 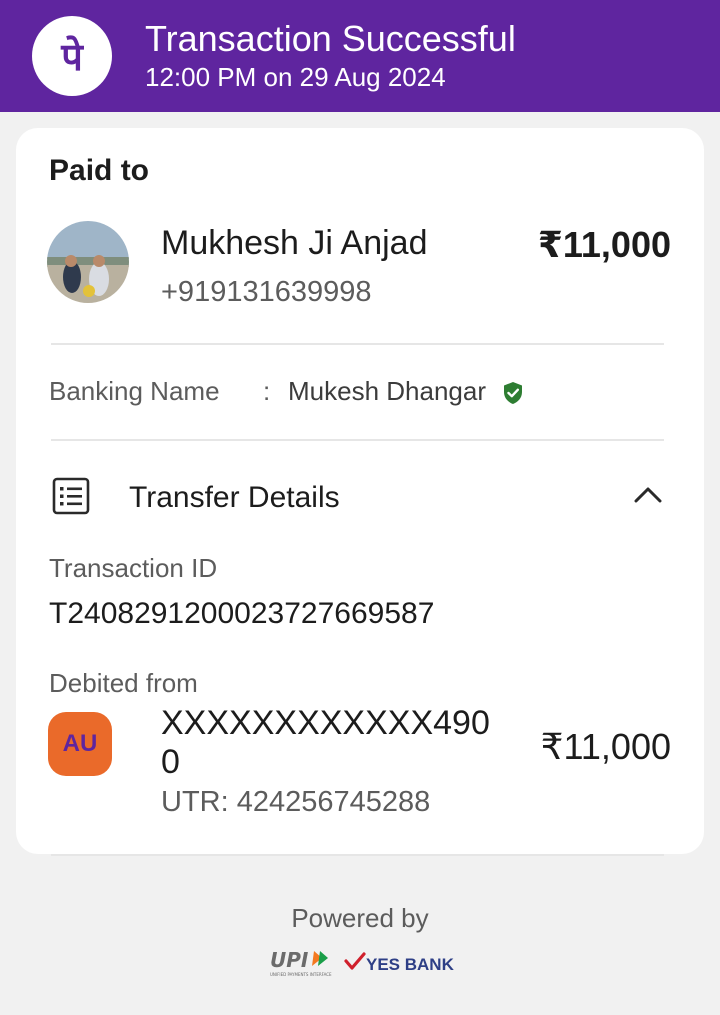 What do you see at coordinates (289, 960) in the screenshot?
I see `upi-logo-text: UPI` at bounding box center [289, 960].